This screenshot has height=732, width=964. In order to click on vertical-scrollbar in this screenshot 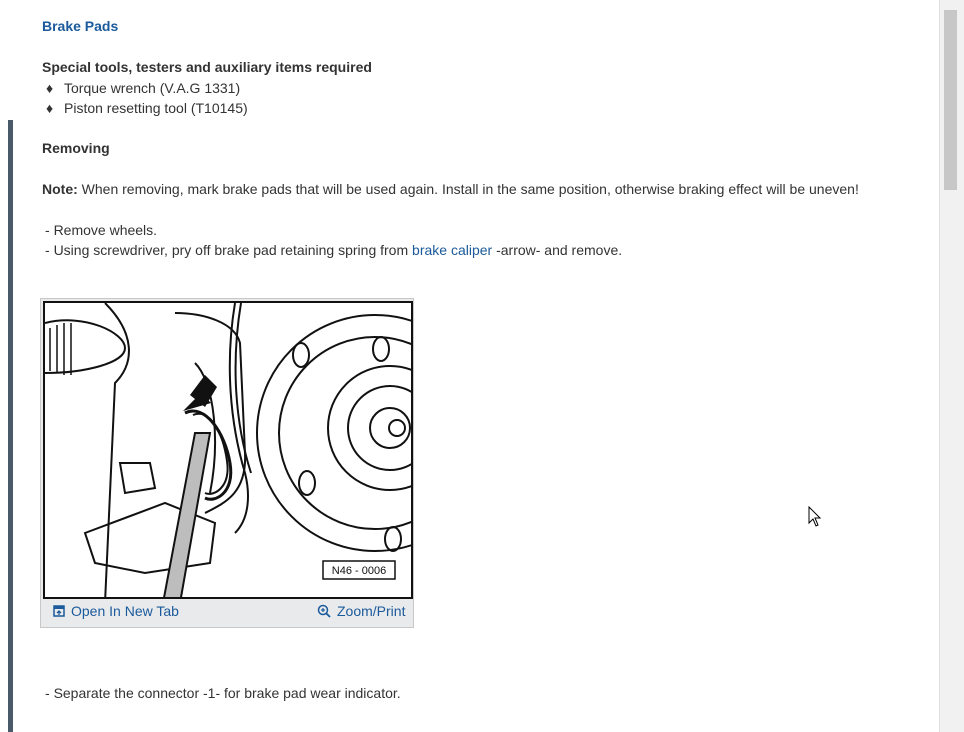, I will do `click(951, 366)`.